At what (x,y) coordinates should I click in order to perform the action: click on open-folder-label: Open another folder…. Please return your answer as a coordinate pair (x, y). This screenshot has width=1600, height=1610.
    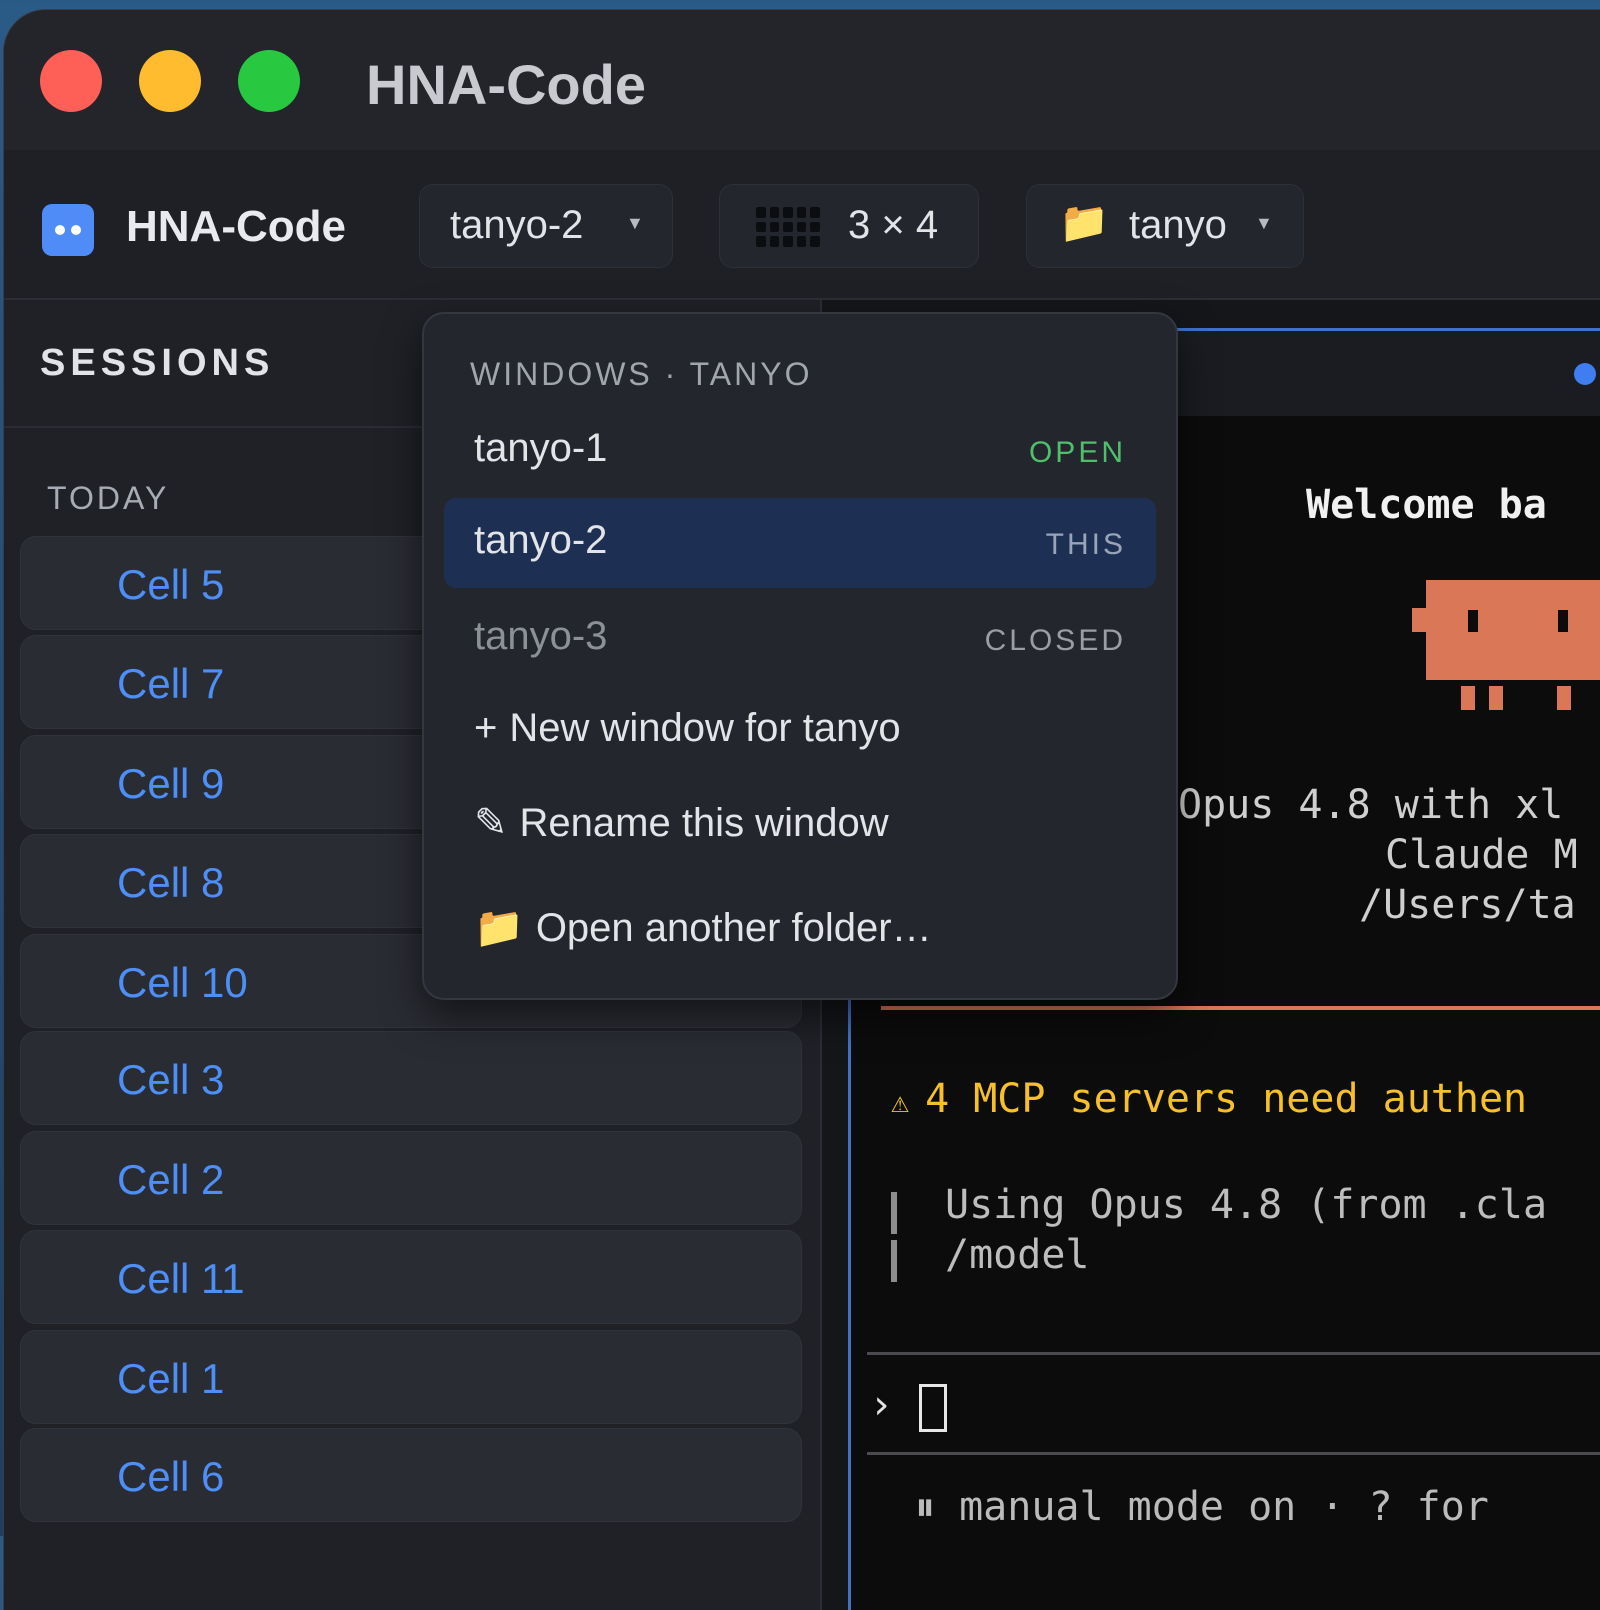
    Looking at the image, I should click on (733, 928).